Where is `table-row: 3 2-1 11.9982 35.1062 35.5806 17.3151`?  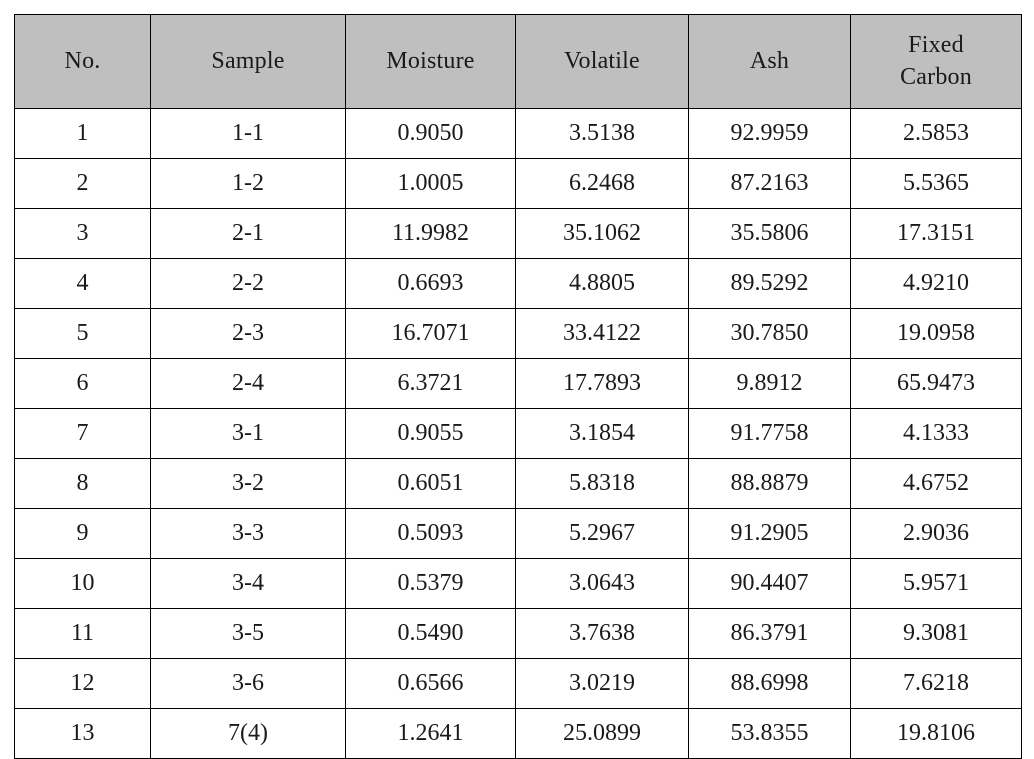 table-row: 3 2-1 11.9982 35.1062 35.5806 17.3151 is located at coordinates (518, 233).